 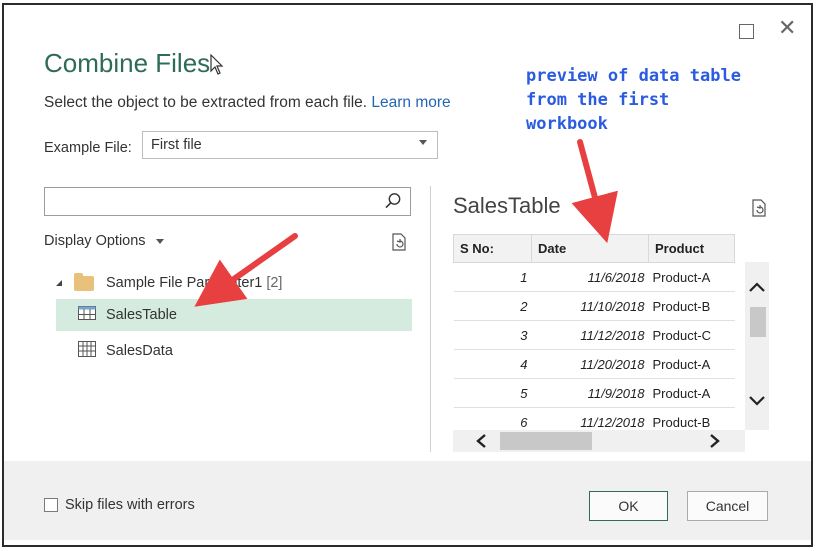 I want to click on learn-more-link: Learn more, so click(x=410, y=102).